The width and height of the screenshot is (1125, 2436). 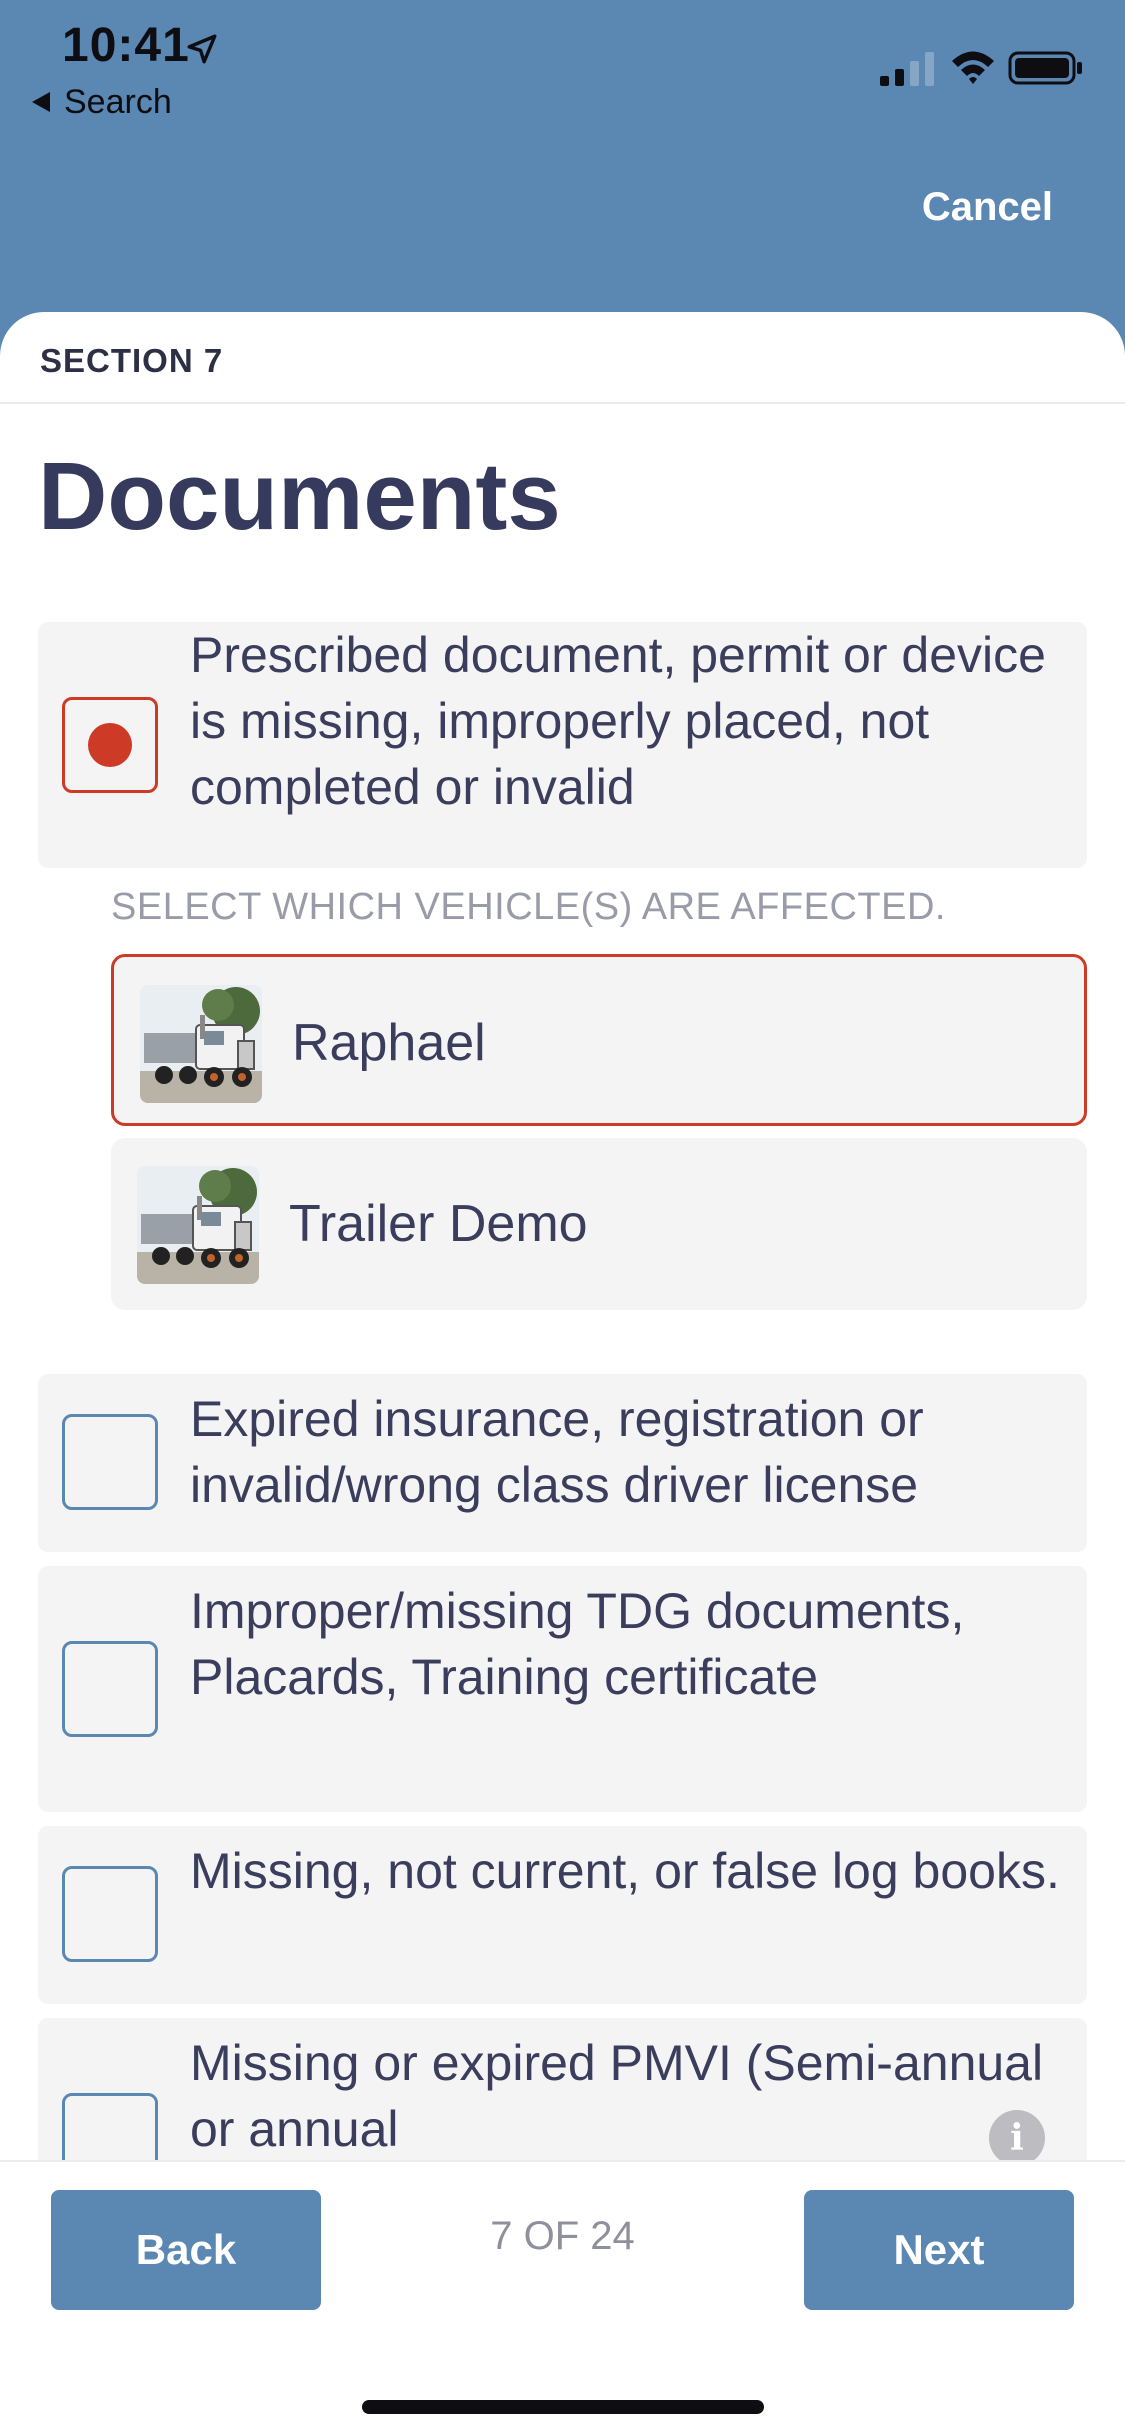 What do you see at coordinates (973, 67) in the screenshot?
I see `wifi-icon` at bounding box center [973, 67].